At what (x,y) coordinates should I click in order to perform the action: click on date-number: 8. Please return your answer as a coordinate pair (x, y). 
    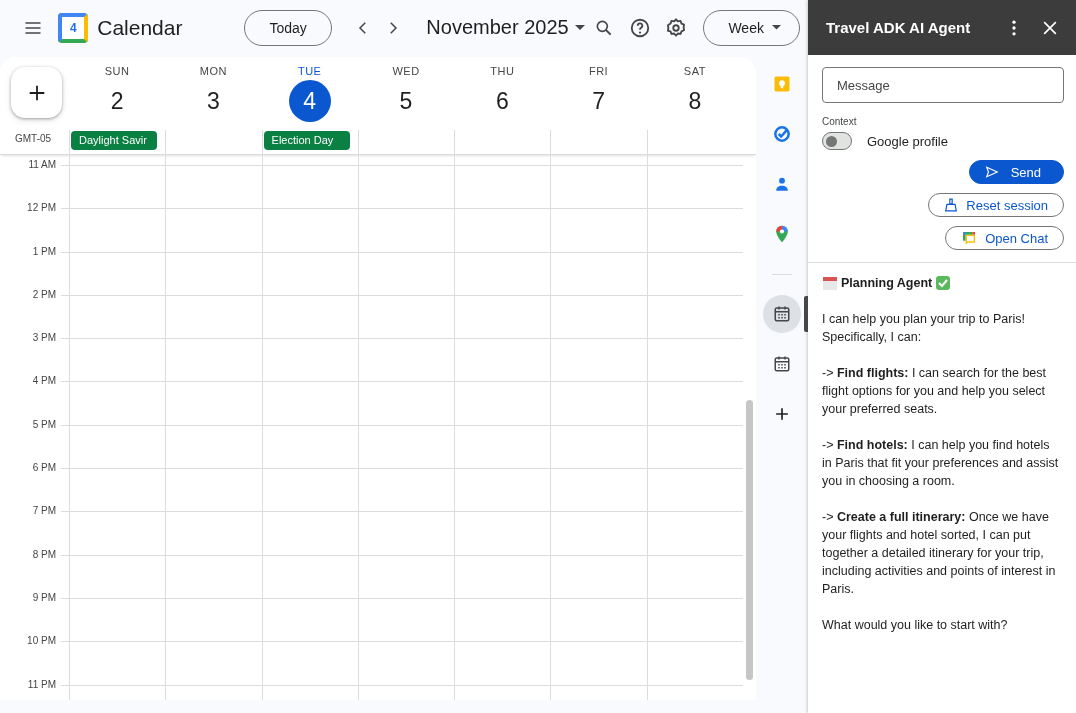
    Looking at the image, I should click on (694, 101).